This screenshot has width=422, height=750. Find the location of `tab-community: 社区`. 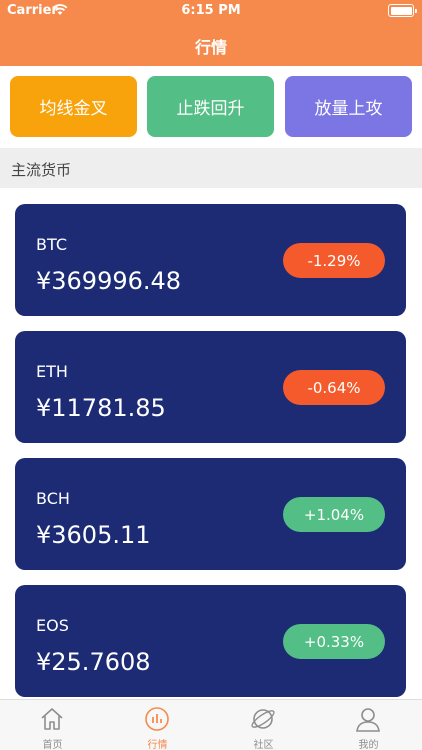

tab-community: 社区 is located at coordinates (263, 725).